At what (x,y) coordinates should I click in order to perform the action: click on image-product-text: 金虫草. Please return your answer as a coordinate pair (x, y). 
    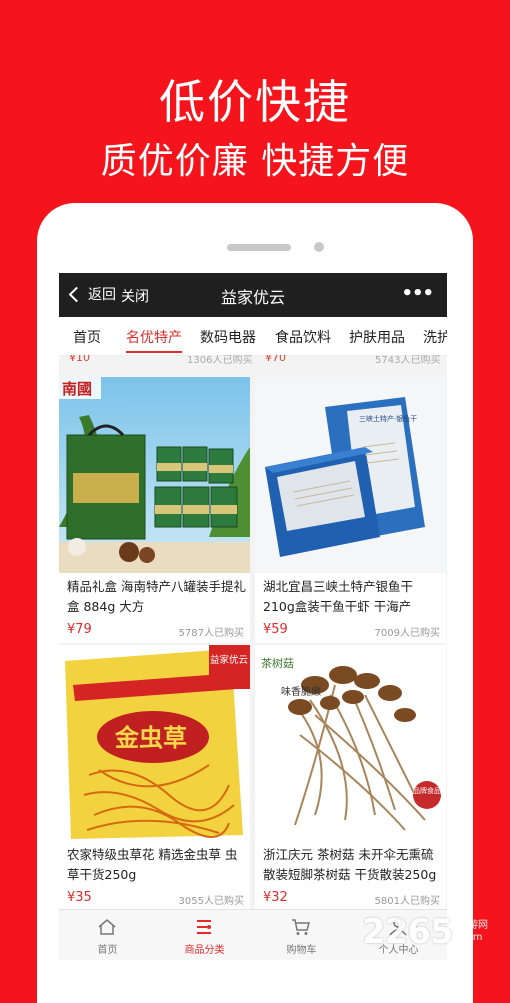
    Looking at the image, I should click on (150, 738).